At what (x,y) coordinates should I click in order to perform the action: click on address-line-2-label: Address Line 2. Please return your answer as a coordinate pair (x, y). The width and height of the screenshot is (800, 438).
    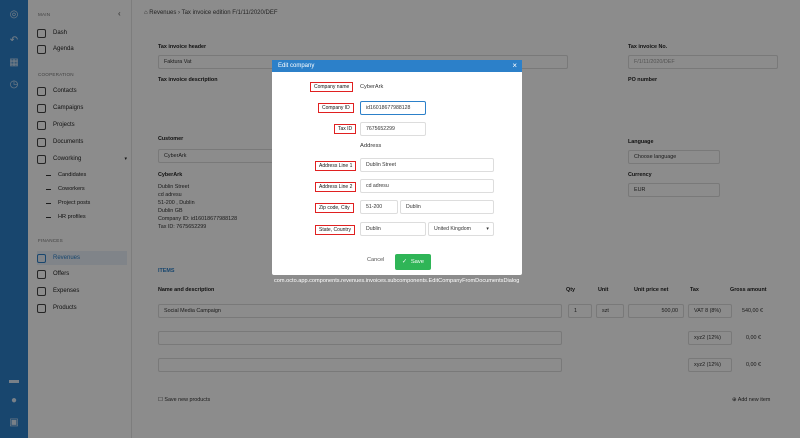
    Looking at the image, I should click on (336, 187).